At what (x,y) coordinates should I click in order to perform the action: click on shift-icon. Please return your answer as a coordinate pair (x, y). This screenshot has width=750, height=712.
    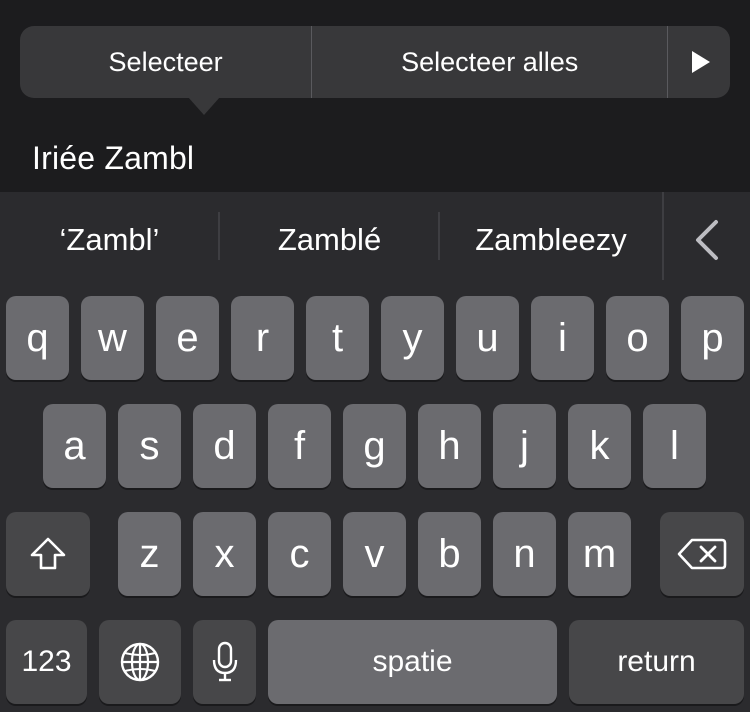
    Looking at the image, I should click on (48, 553).